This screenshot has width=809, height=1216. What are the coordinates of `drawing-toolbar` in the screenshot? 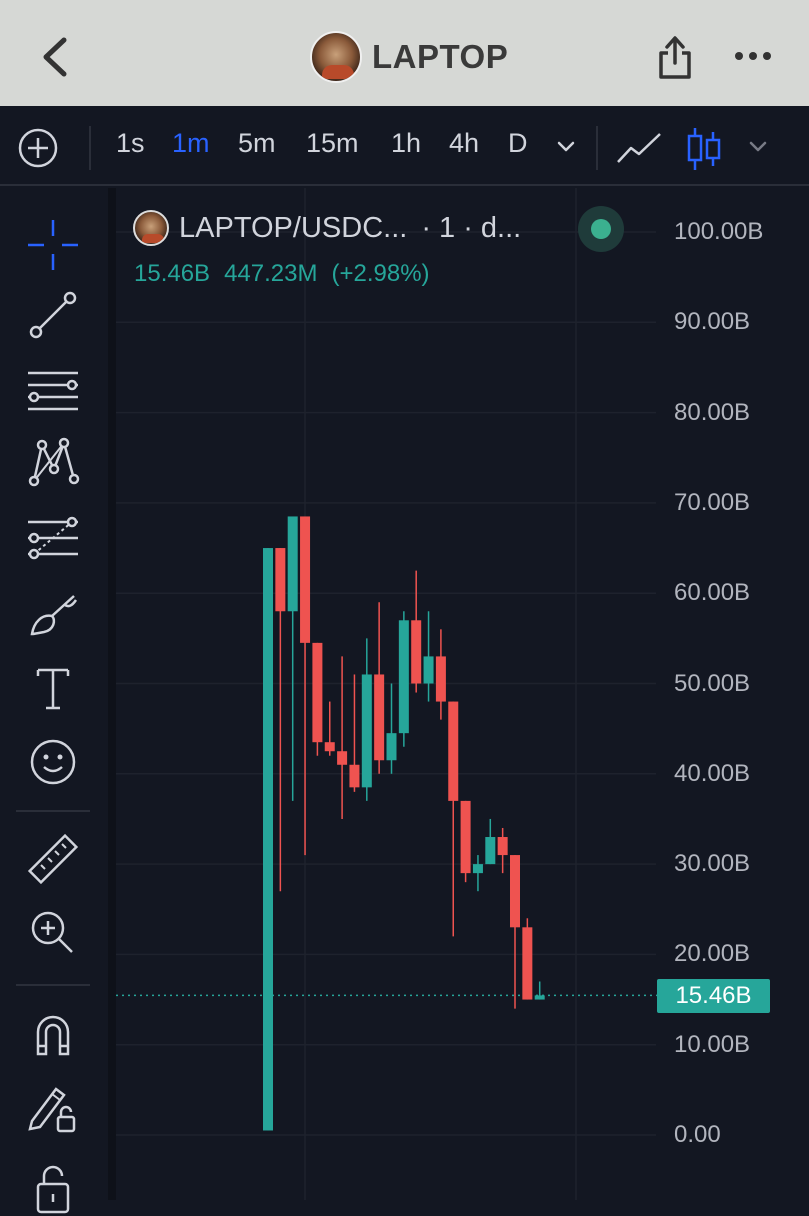 It's located at (54, 701).